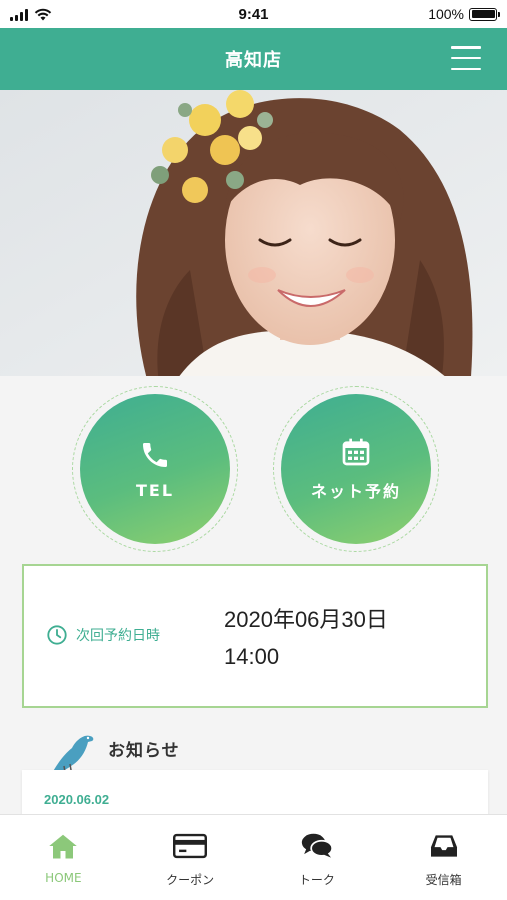 This screenshot has height=900, width=507. What do you see at coordinates (306, 619) in the screenshot?
I see `reservation-date: 2020年06月30日` at bounding box center [306, 619].